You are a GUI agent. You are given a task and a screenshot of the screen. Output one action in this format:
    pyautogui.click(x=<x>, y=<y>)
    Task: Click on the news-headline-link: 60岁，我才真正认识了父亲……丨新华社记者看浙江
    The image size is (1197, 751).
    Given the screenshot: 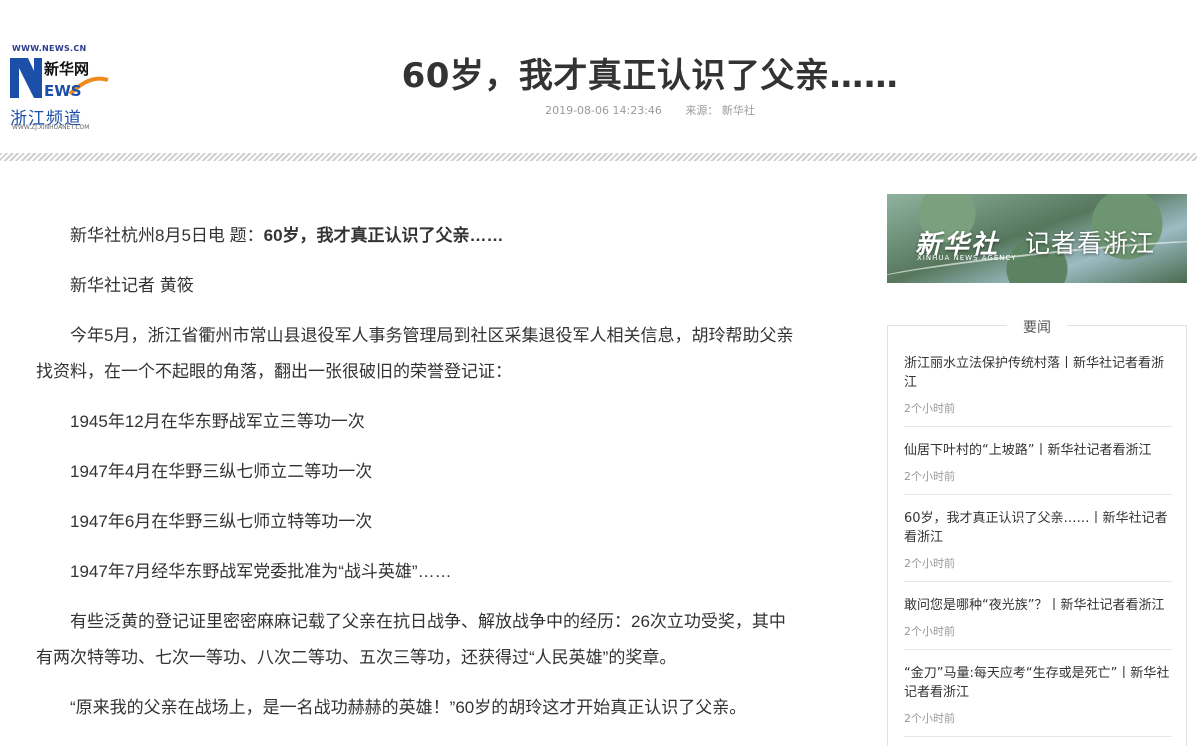 What is the action you would take?
    pyautogui.click(x=1038, y=528)
    